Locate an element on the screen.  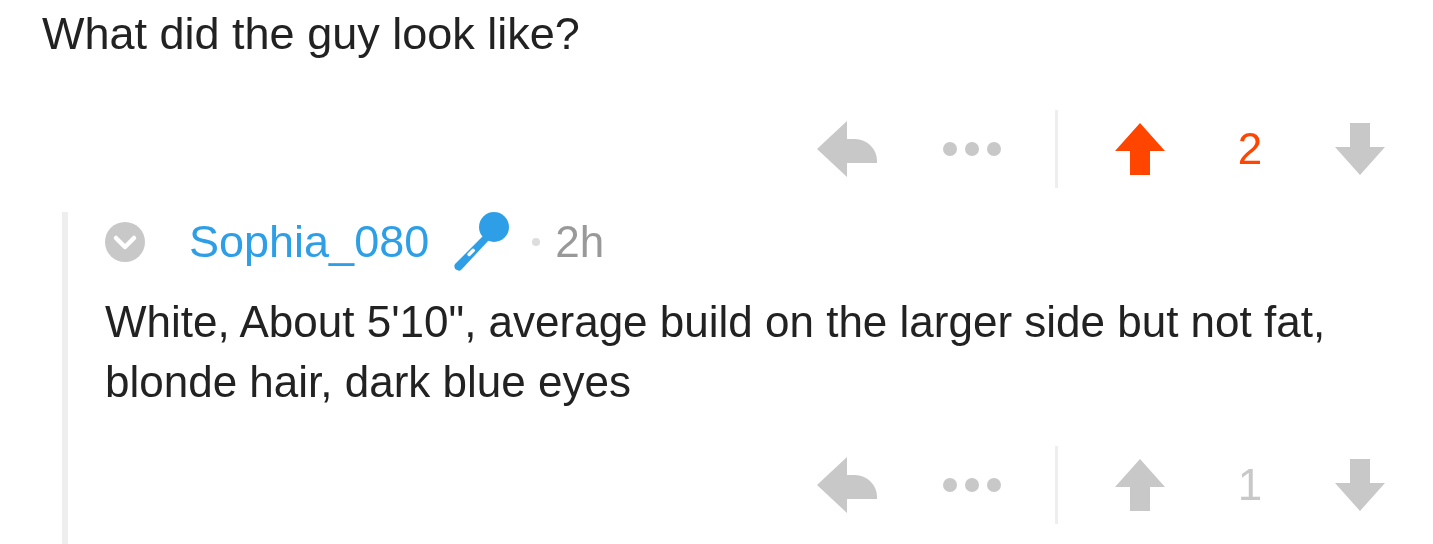
timestamp: 2h is located at coordinates (580, 242).